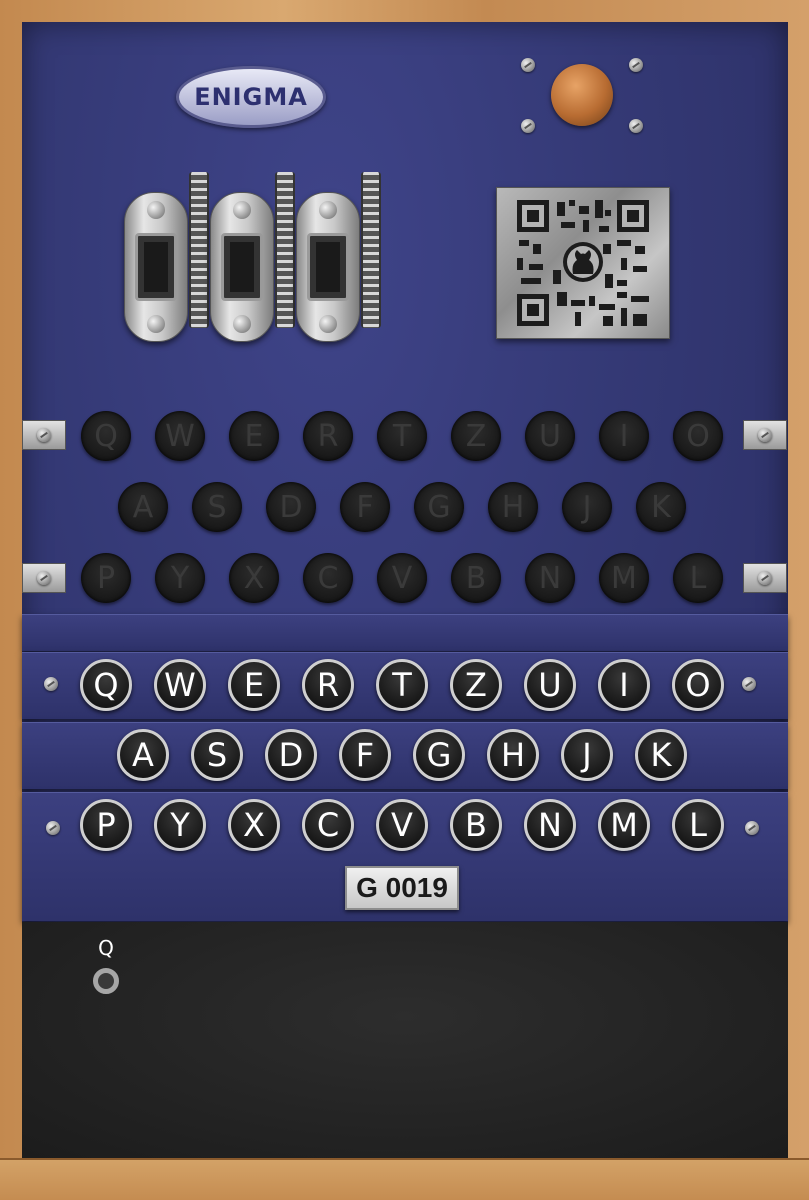 The width and height of the screenshot is (809, 1200). Describe the element at coordinates (180, 685) in the screenshot. I see `key-w: W` at that location.